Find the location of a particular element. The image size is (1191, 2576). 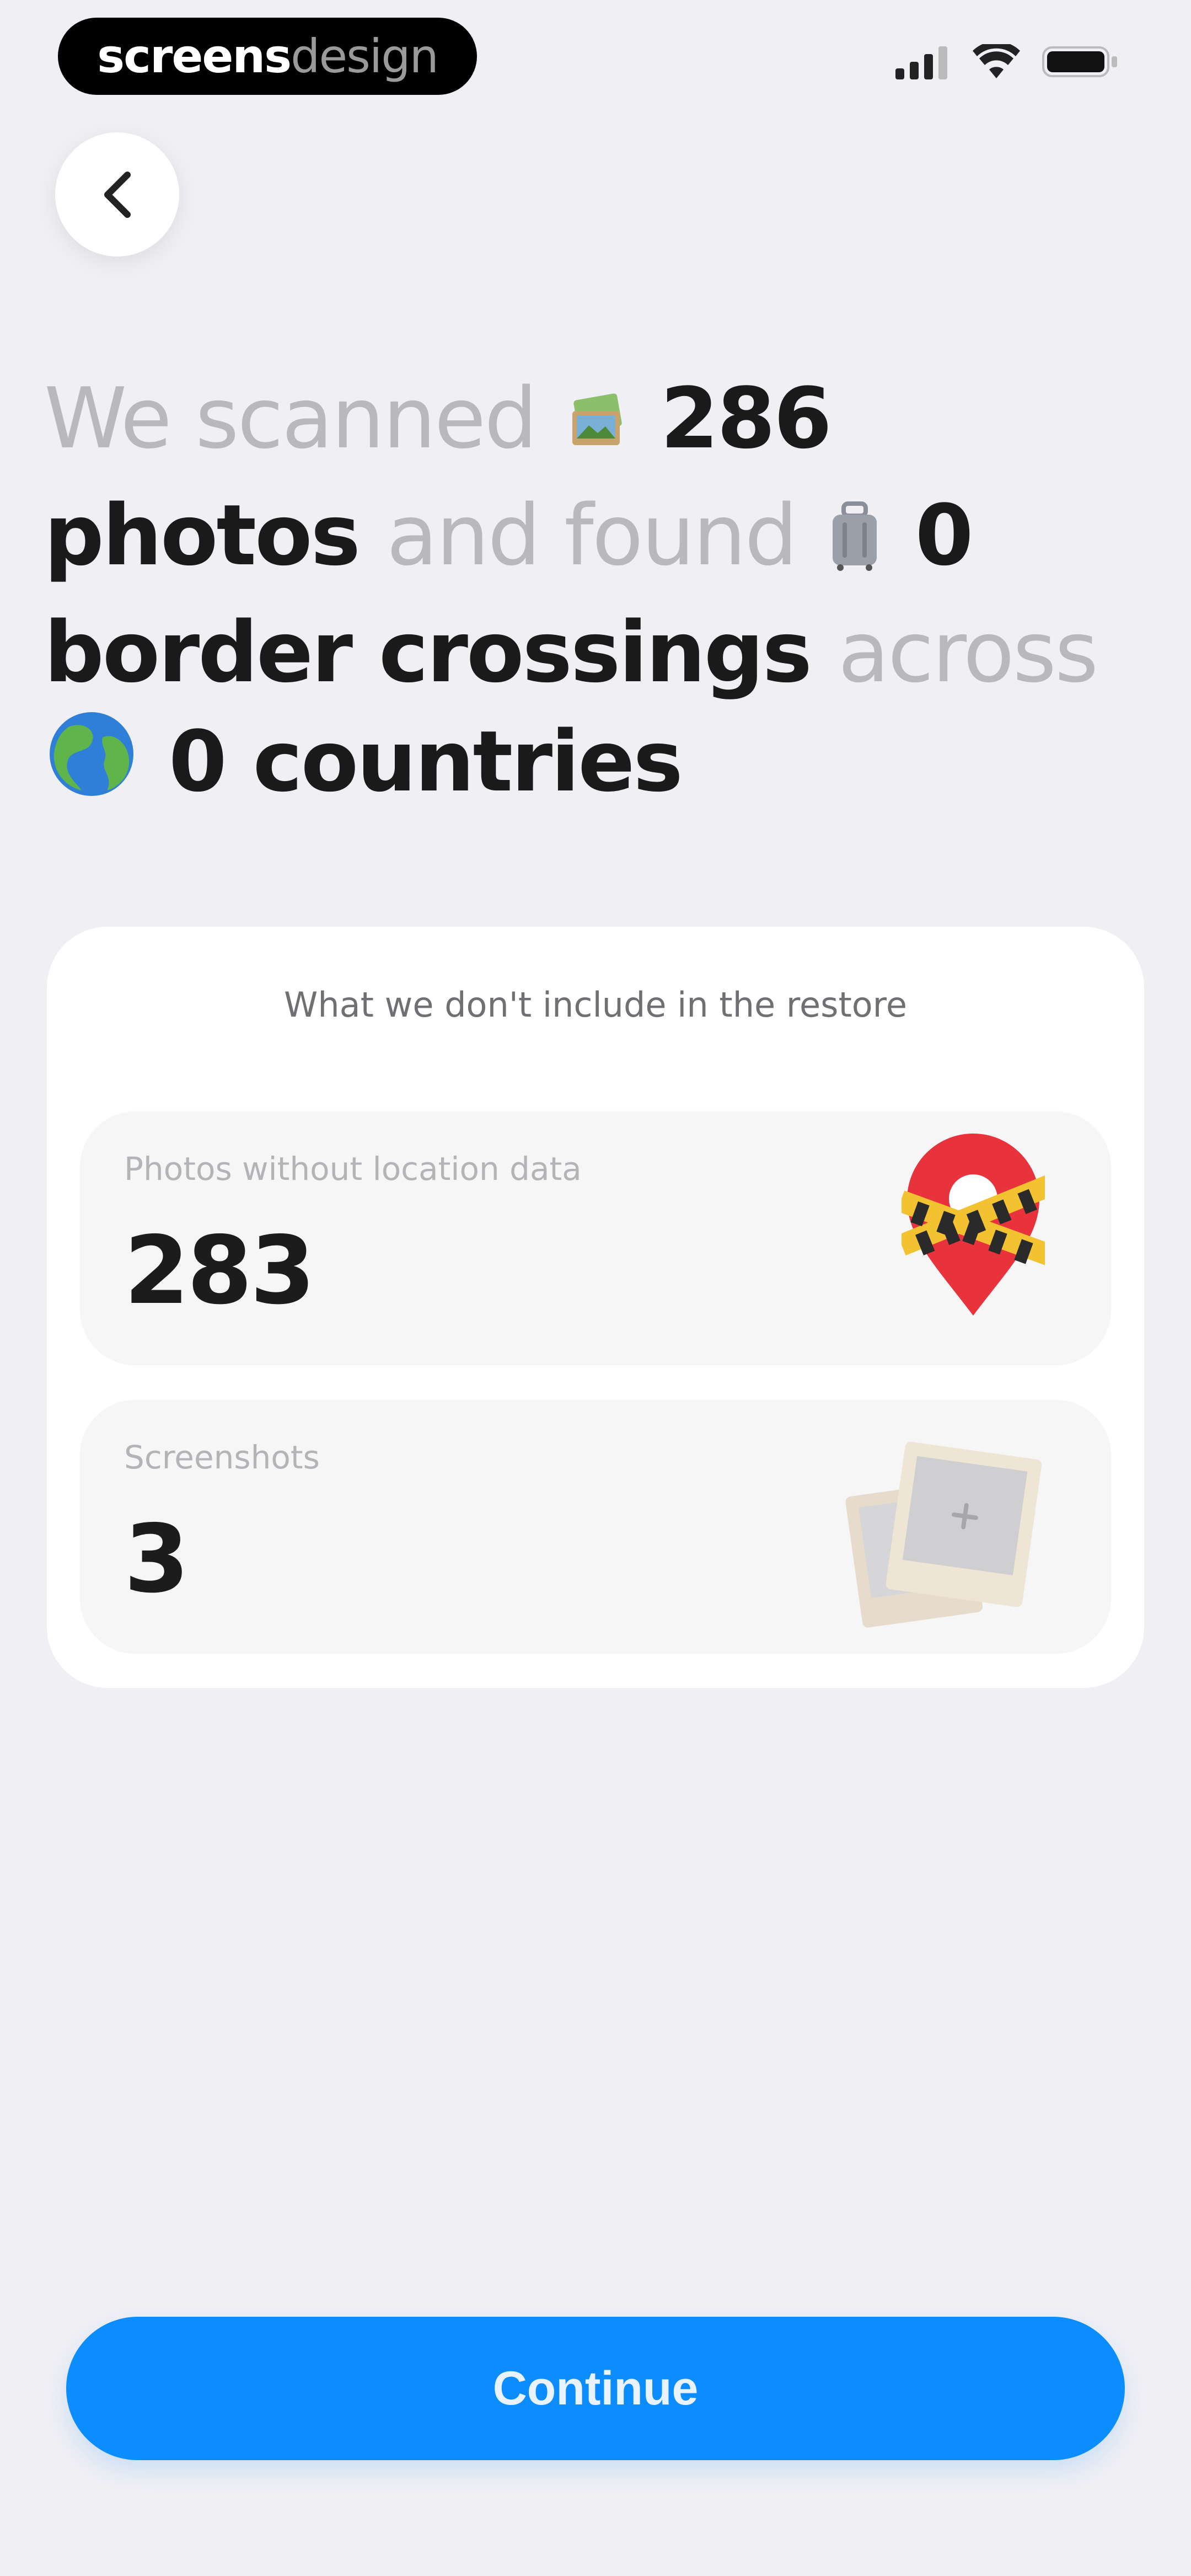

brand-logo: screens design is located at coordinates (267, 56).